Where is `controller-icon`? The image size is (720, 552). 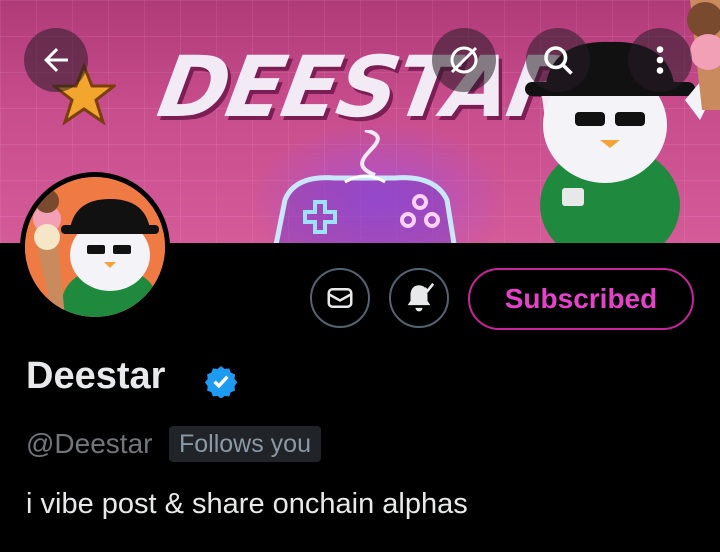
controller-icon is located at coordinates (365, 186).